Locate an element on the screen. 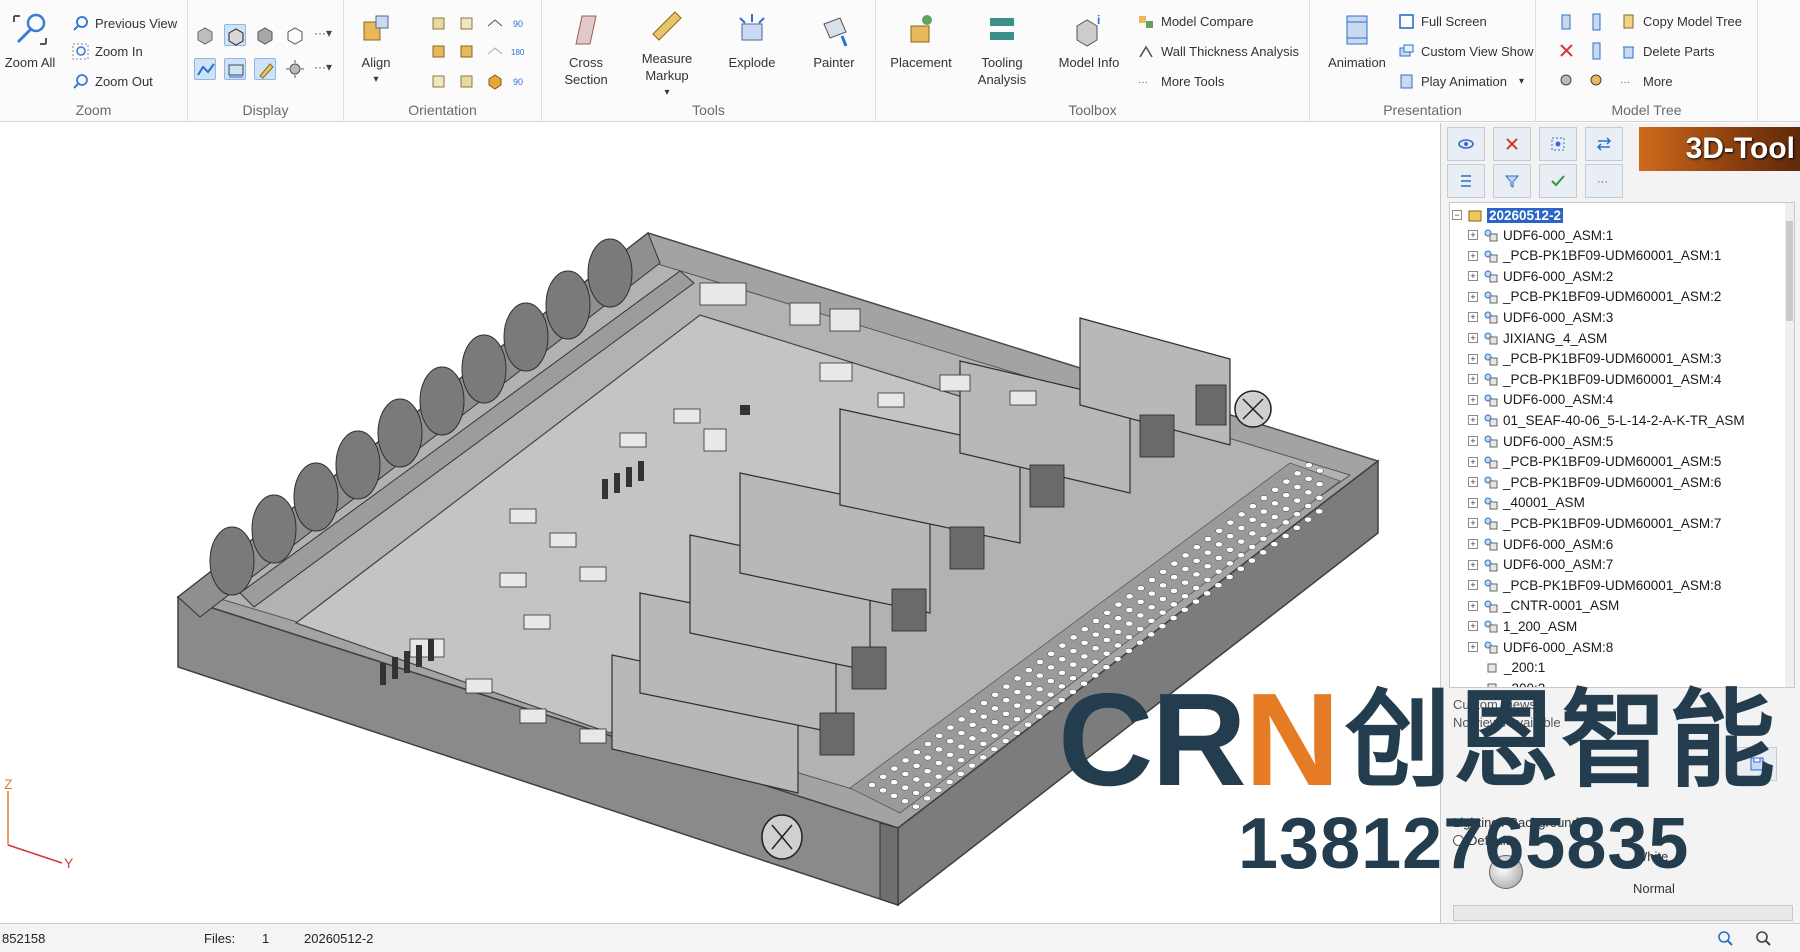  panel-check-button is located at coordinates (1558, 181).